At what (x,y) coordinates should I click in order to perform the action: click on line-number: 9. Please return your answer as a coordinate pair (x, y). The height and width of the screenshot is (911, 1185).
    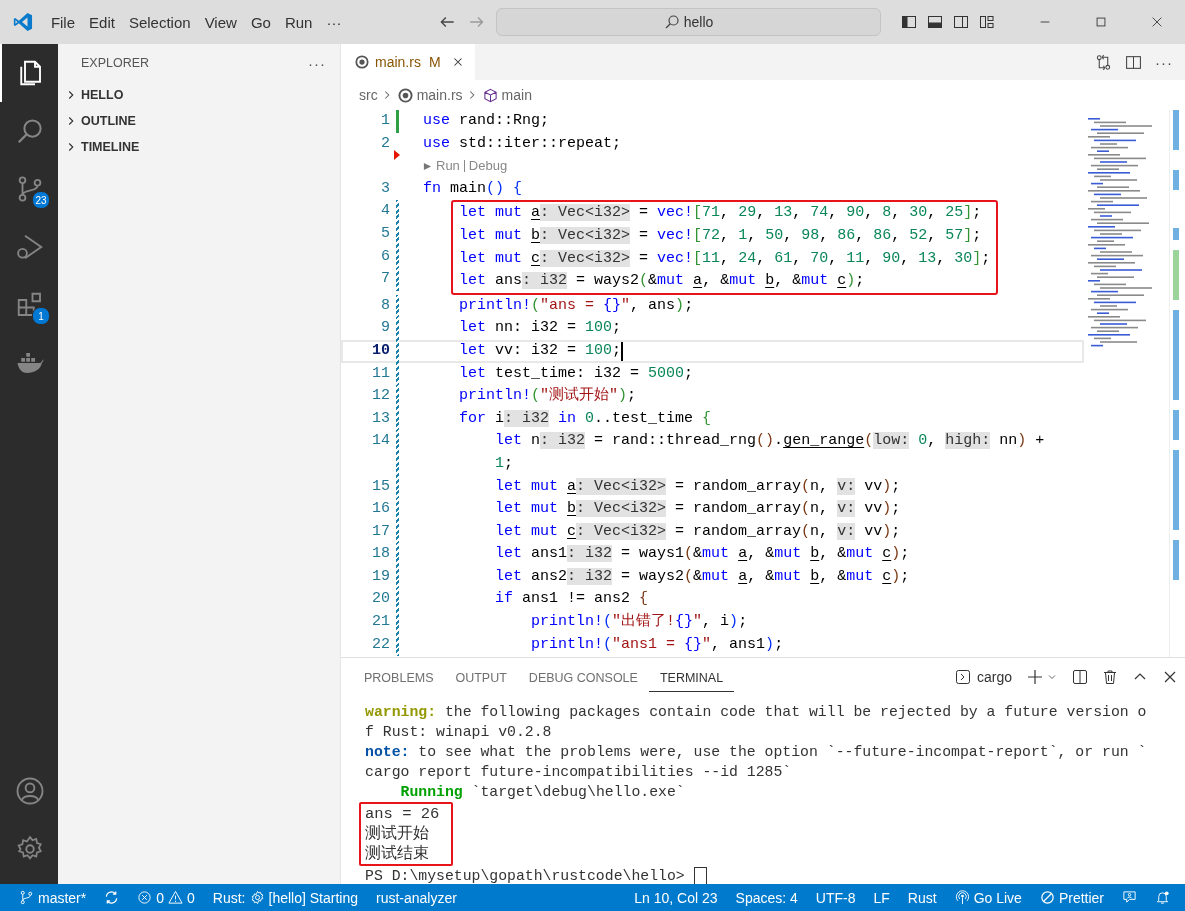
    Looking at the image, I should click on (385, 328).